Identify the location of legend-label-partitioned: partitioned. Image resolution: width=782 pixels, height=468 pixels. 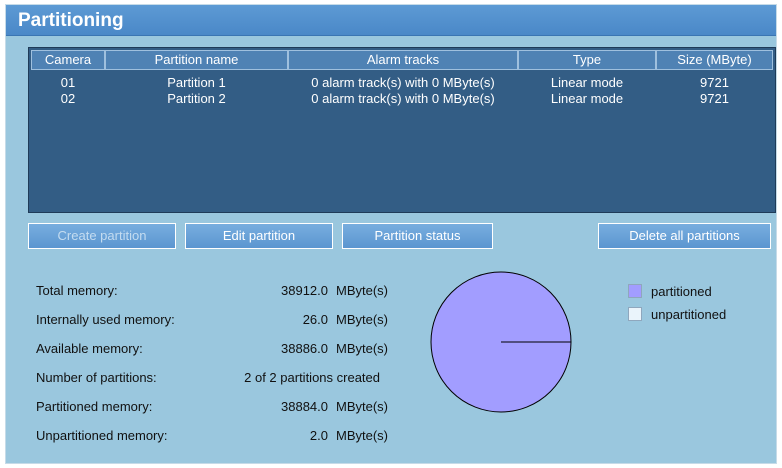
(681, 291).